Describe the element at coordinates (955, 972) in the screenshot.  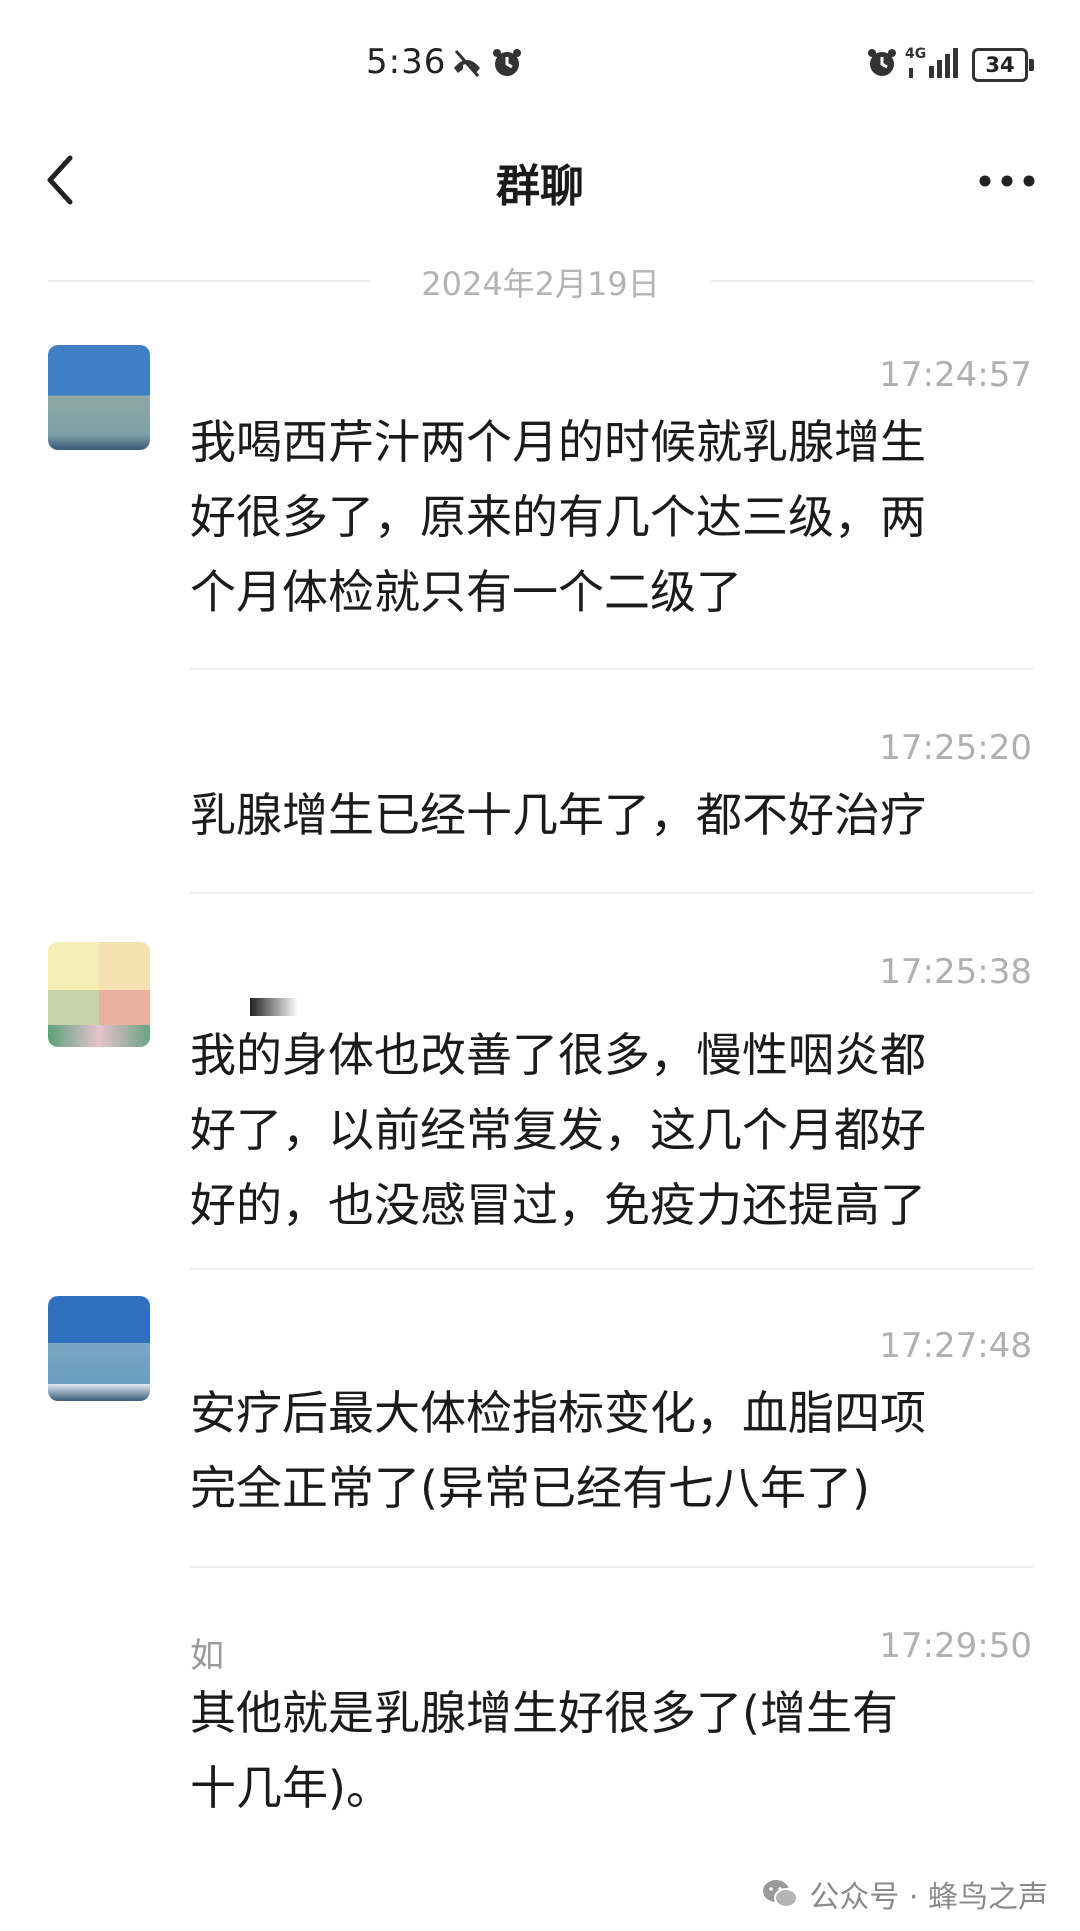
I see `message-timestamp: 17:25:38` at that location.